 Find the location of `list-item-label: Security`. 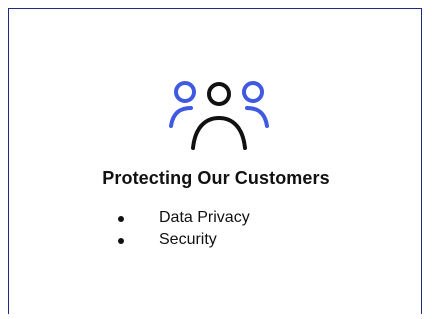

list-item-label: Security is located at coordinates (188, 239).